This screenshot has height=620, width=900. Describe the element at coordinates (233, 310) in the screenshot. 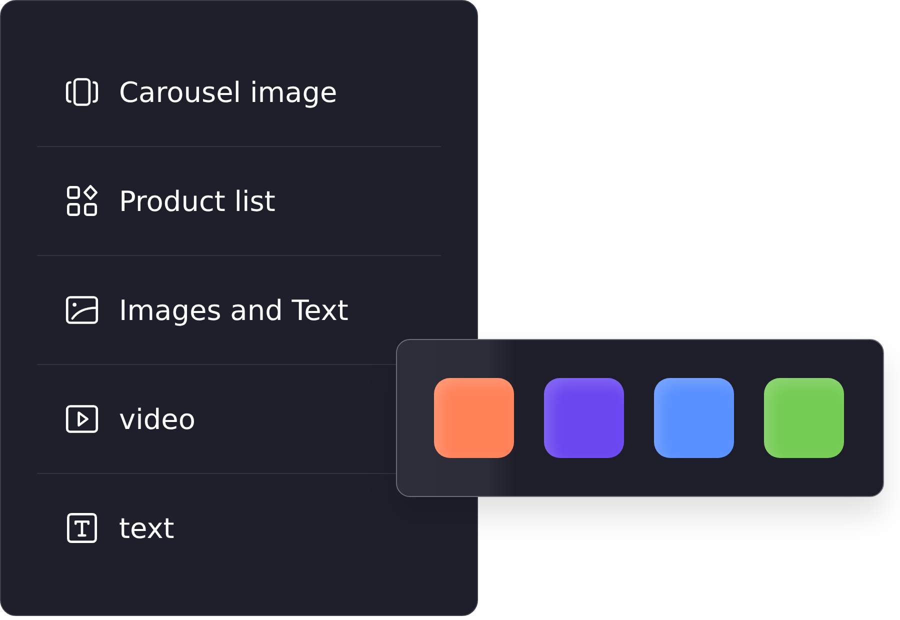

I see `menu-item: Images and Text` at that location.